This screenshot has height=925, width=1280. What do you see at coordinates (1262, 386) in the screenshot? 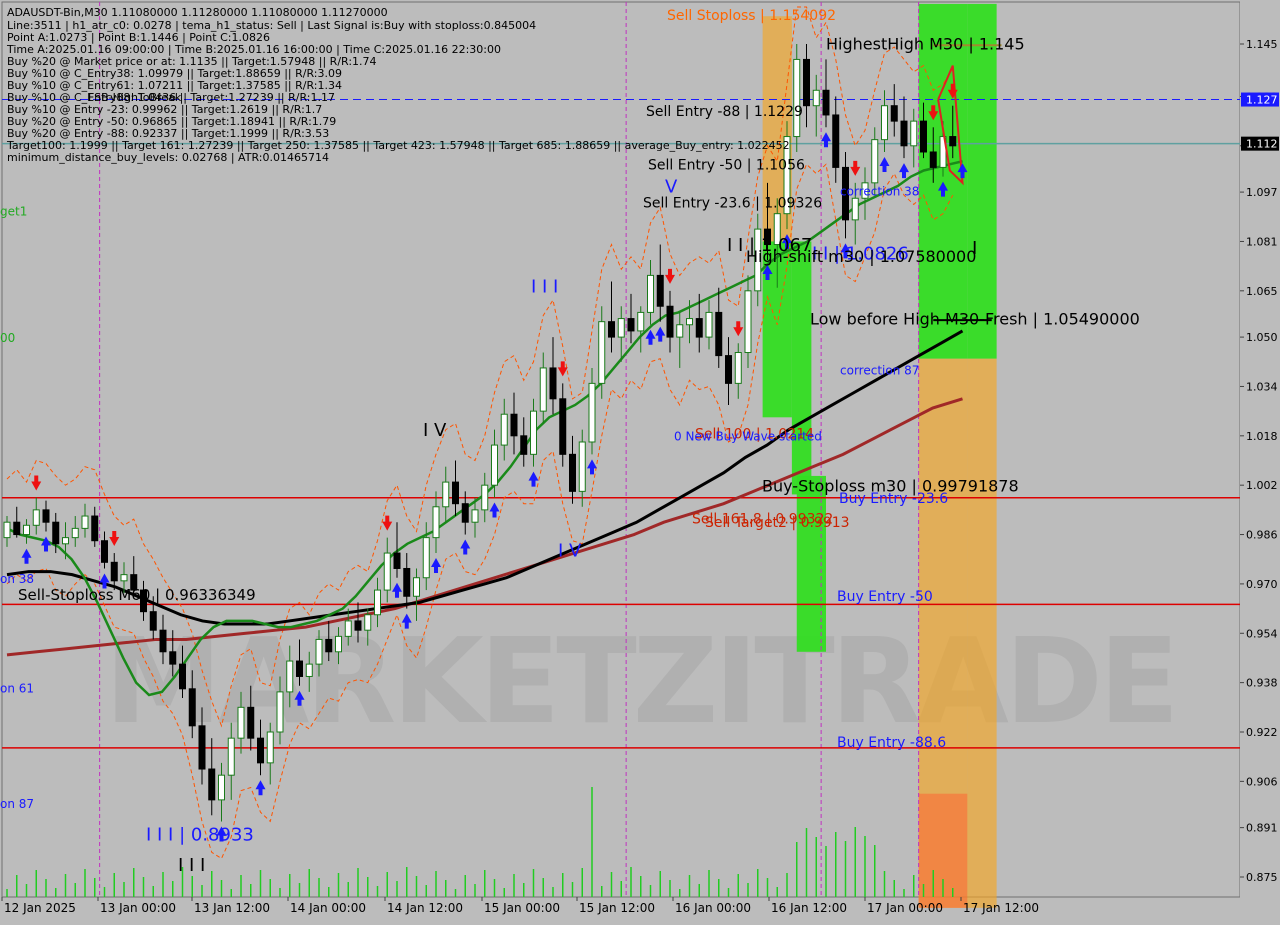
I see `y-tick-label: 1.034` at bounding box center [1262, 386].